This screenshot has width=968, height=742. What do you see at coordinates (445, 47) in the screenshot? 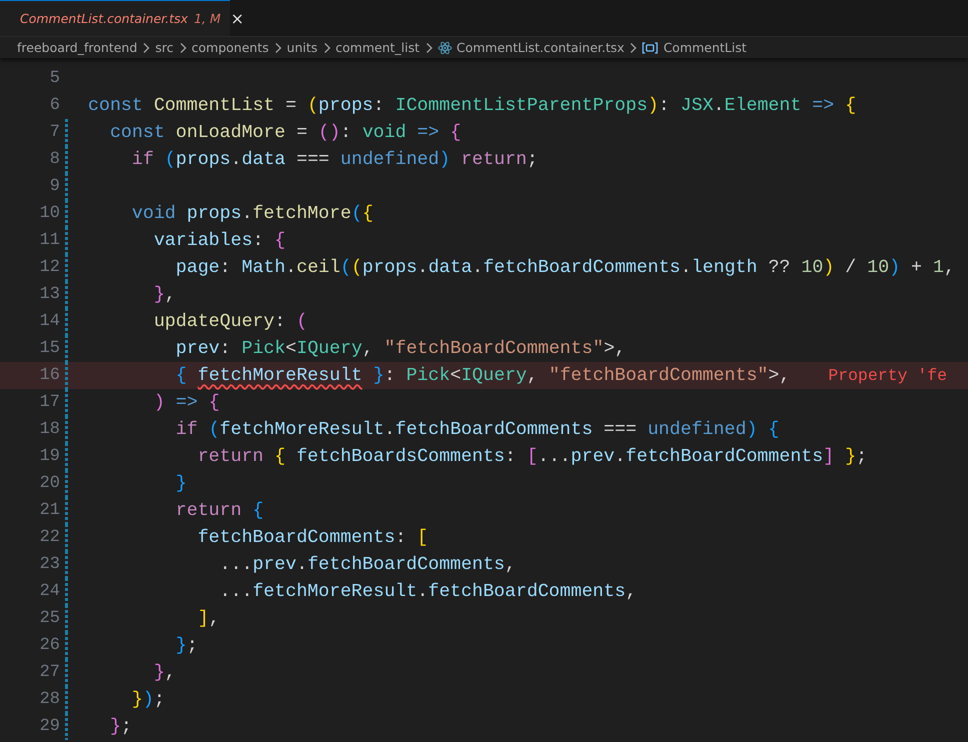
I see `atom-icon` at bounding box center [445, 47].